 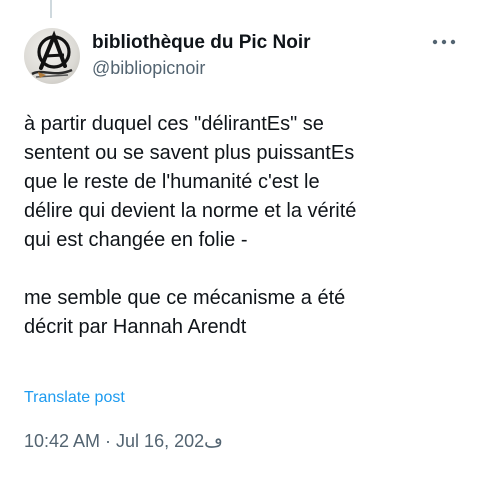 I want to click on more-horizontal-icon, so click(x=444, y=42).